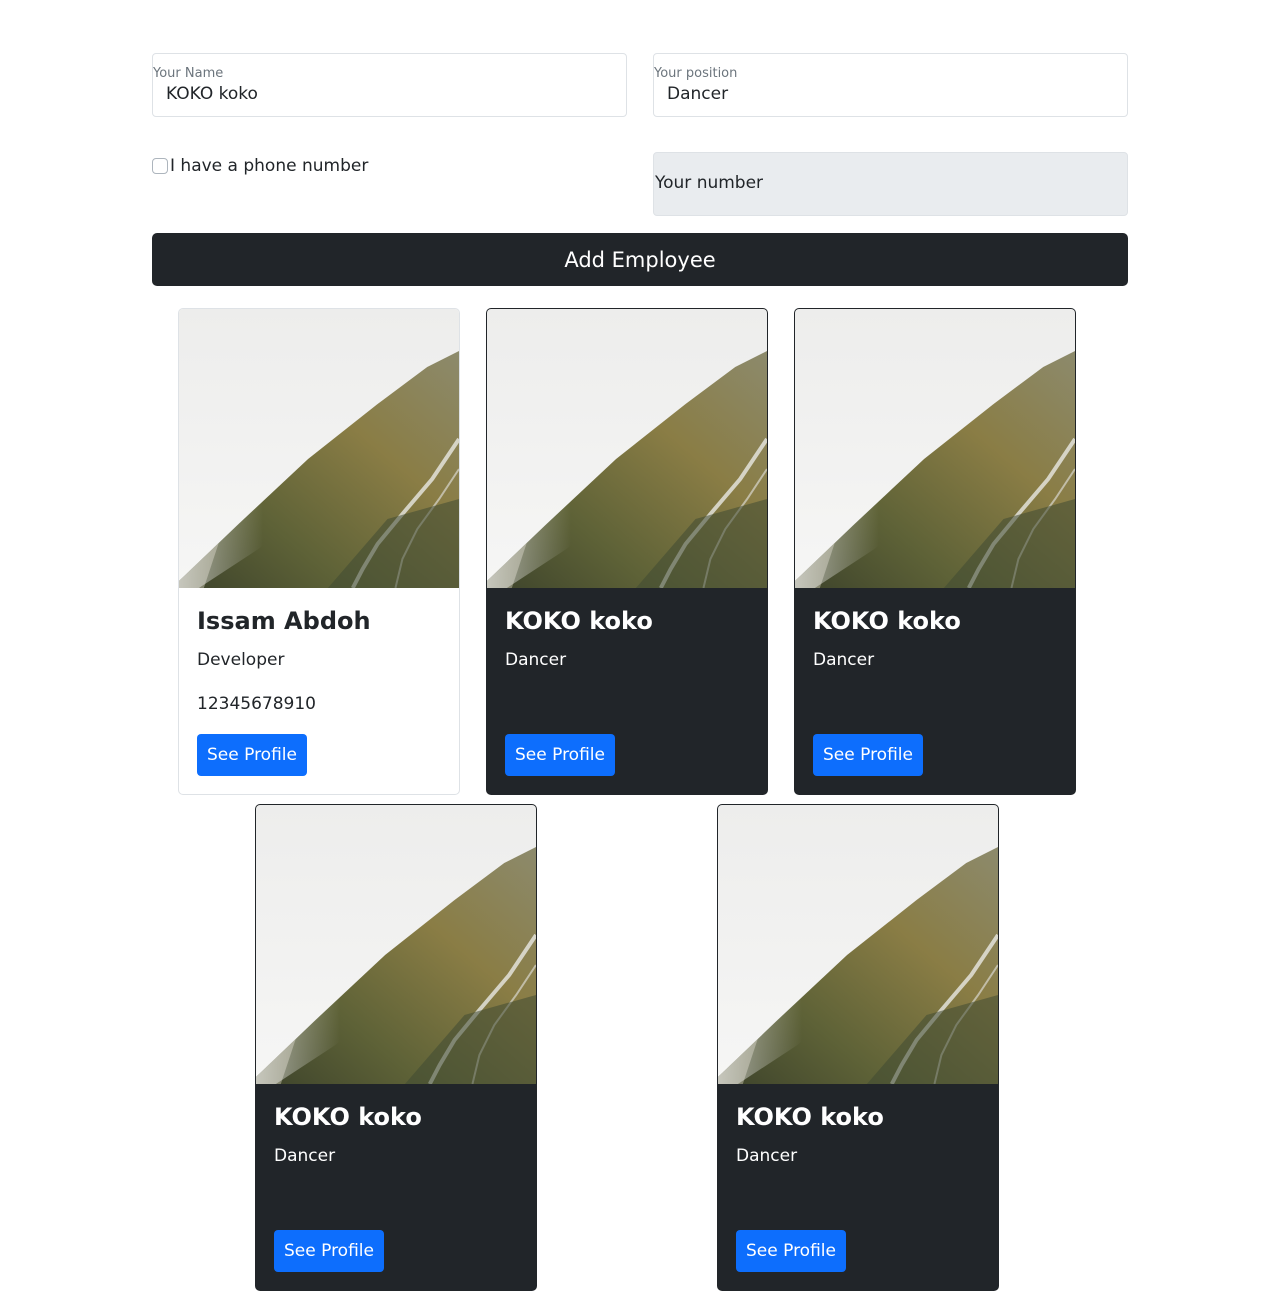 Image resolution: width=1280 pixels, height=1294 pixels. What do you see at coordinates (386, 94) in the screenshot?
I see `name-input` at bounding box center [386, 94].